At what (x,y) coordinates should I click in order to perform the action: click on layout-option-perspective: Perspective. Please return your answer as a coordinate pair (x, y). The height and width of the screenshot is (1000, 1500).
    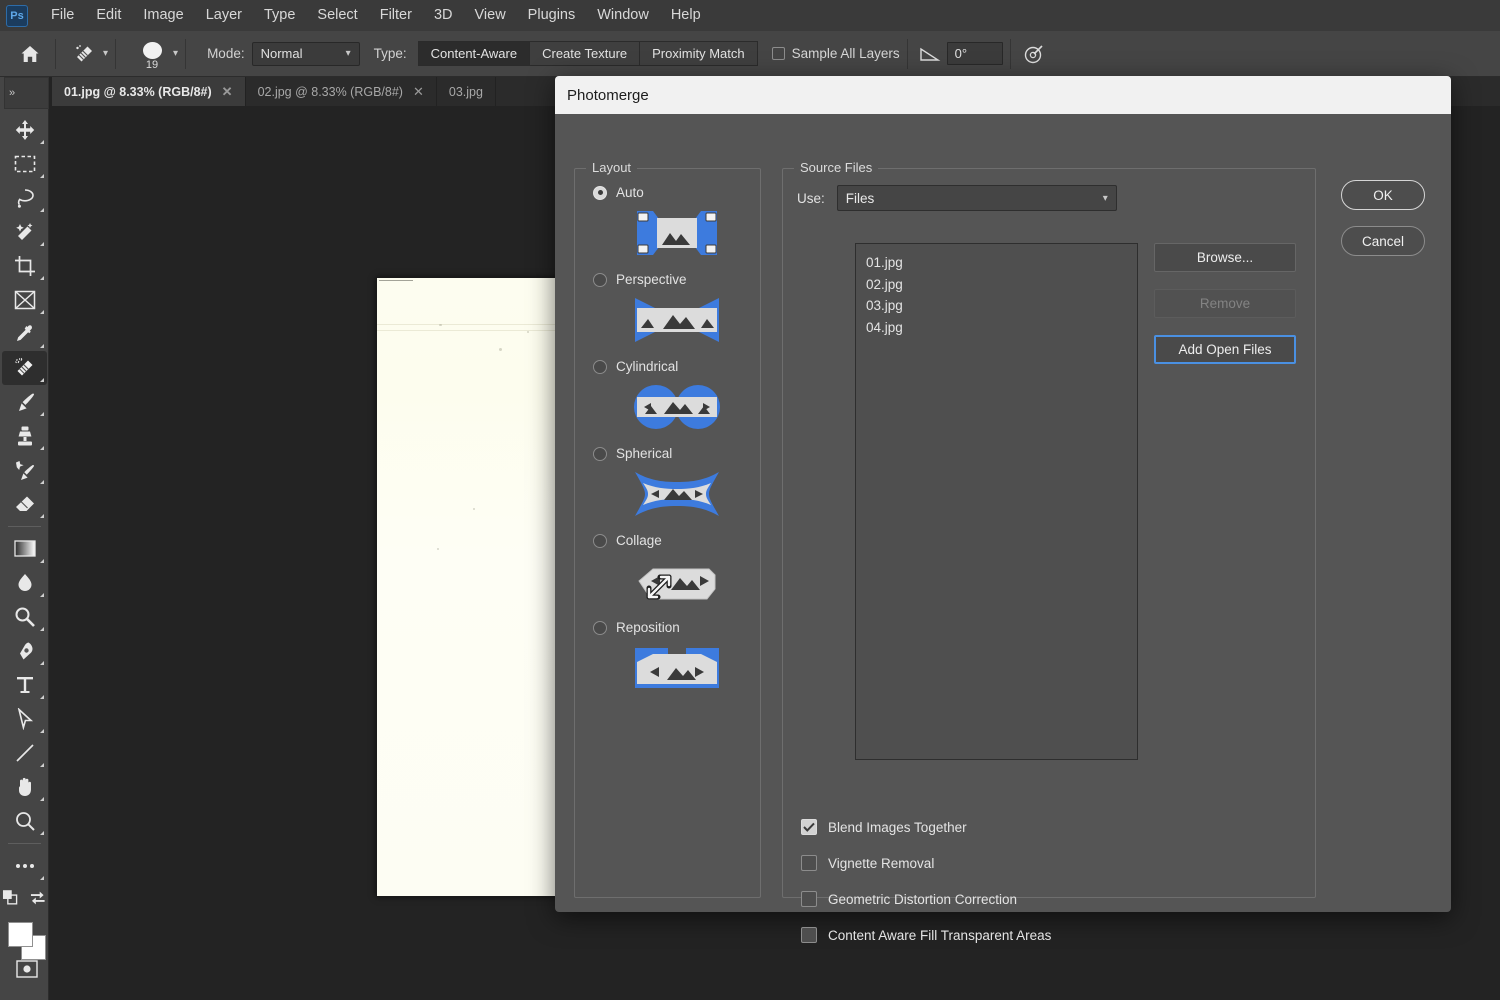
    Looking at the image, I should click on (676, 279).